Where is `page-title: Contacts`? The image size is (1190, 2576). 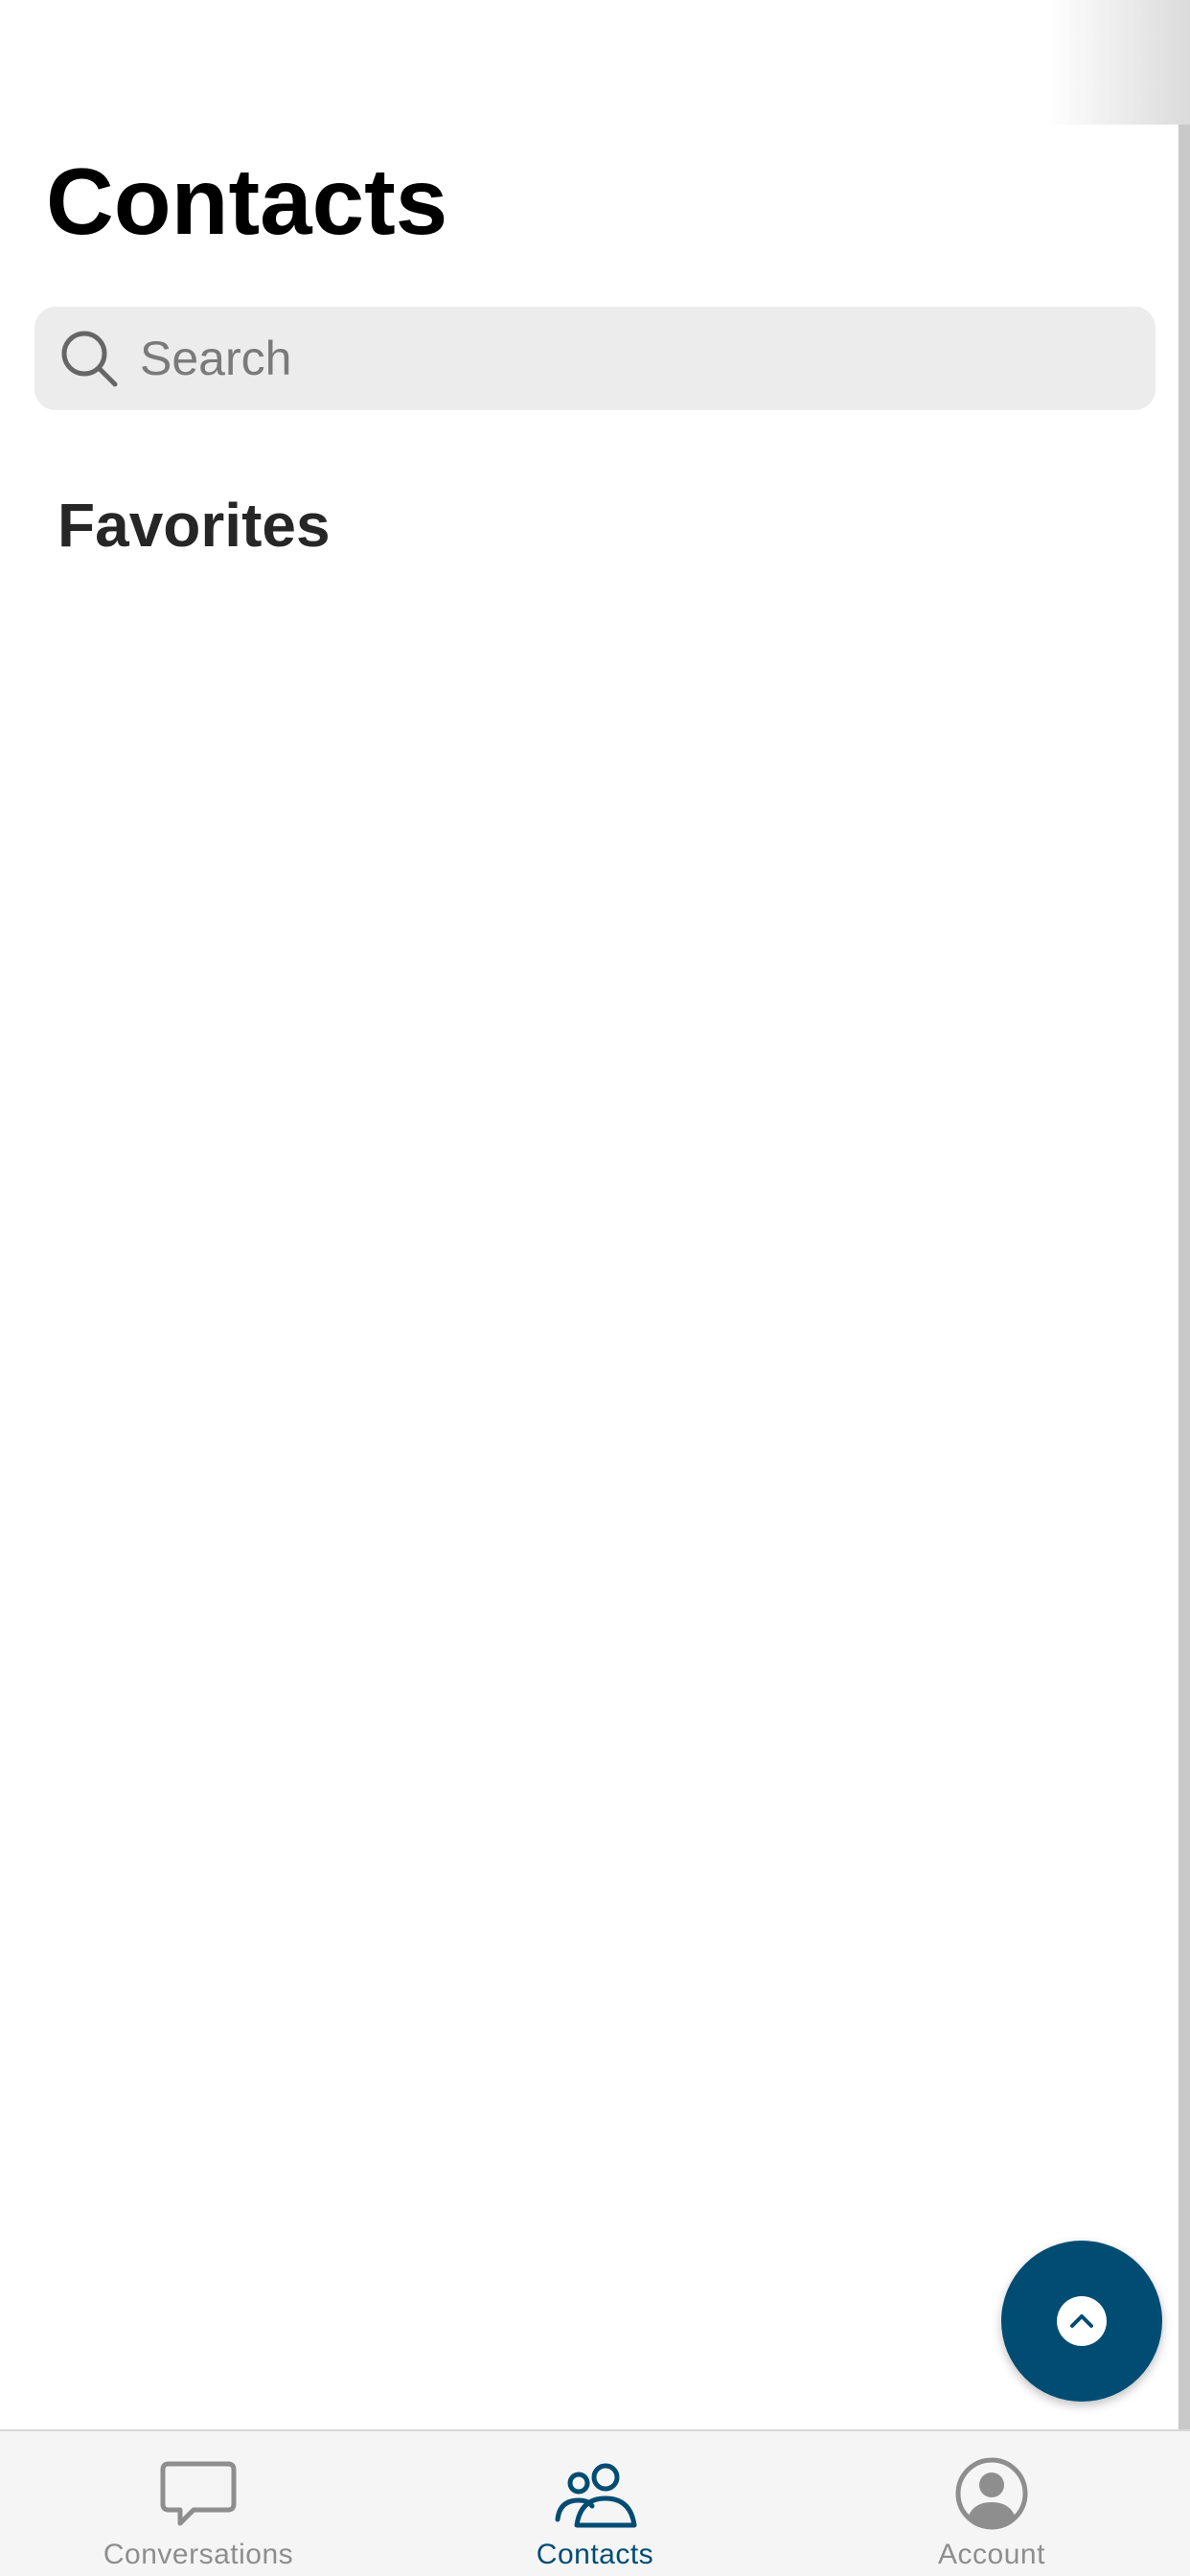 page-title: Contacts is located at coordinates (247, 201).